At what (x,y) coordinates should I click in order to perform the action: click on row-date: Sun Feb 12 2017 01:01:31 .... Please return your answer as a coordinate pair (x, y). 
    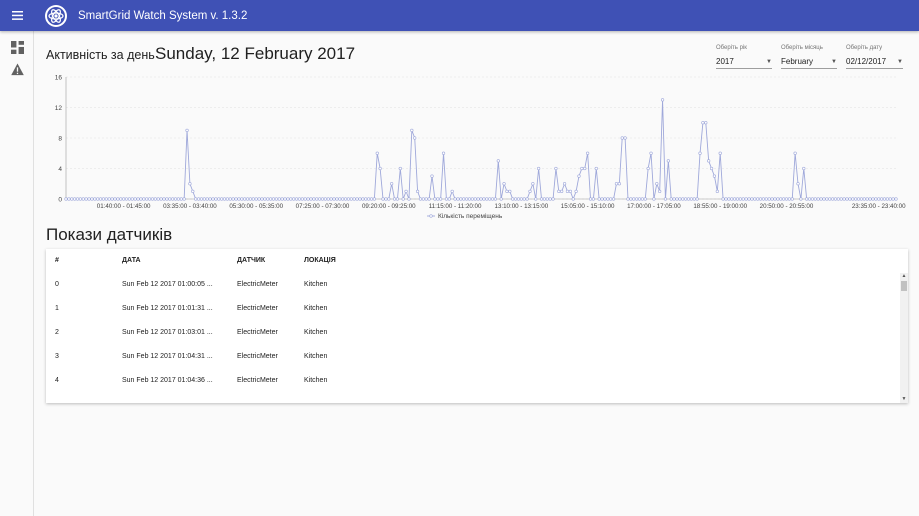
    Looking at the image, I should click on (167, 308).